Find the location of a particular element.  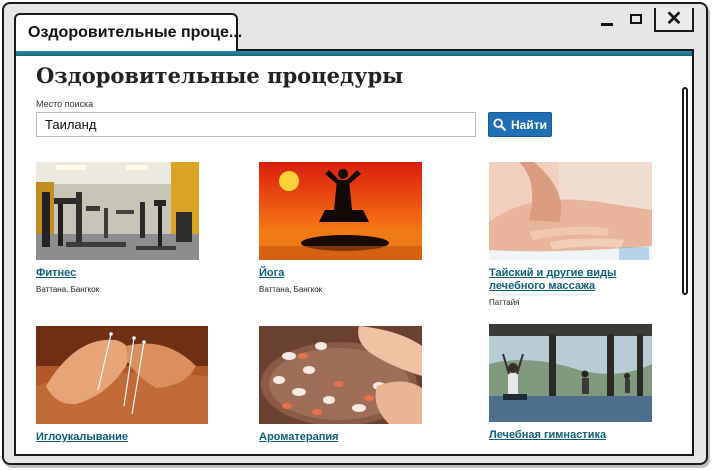

acupuncture-photo is located at coordinates (122, 375).